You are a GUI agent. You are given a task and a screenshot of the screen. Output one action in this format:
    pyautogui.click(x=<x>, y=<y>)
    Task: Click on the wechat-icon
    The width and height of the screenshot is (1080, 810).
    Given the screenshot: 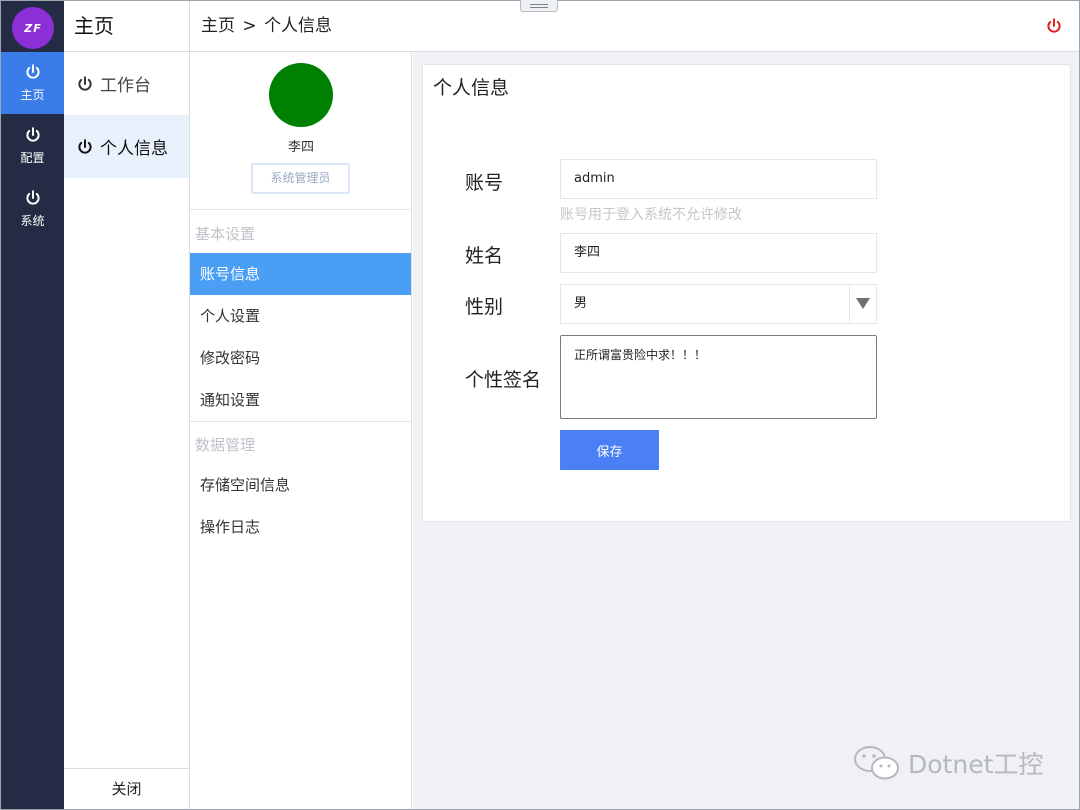 What is the action you would take?
    pyautogui.click(x=876, y=763)
    